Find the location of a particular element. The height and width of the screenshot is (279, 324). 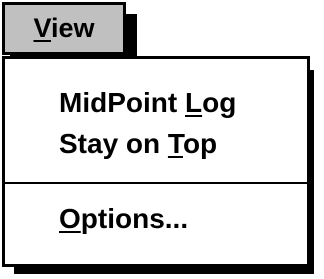

menu-item-label-rest: og is located at coordinates (219, 102).